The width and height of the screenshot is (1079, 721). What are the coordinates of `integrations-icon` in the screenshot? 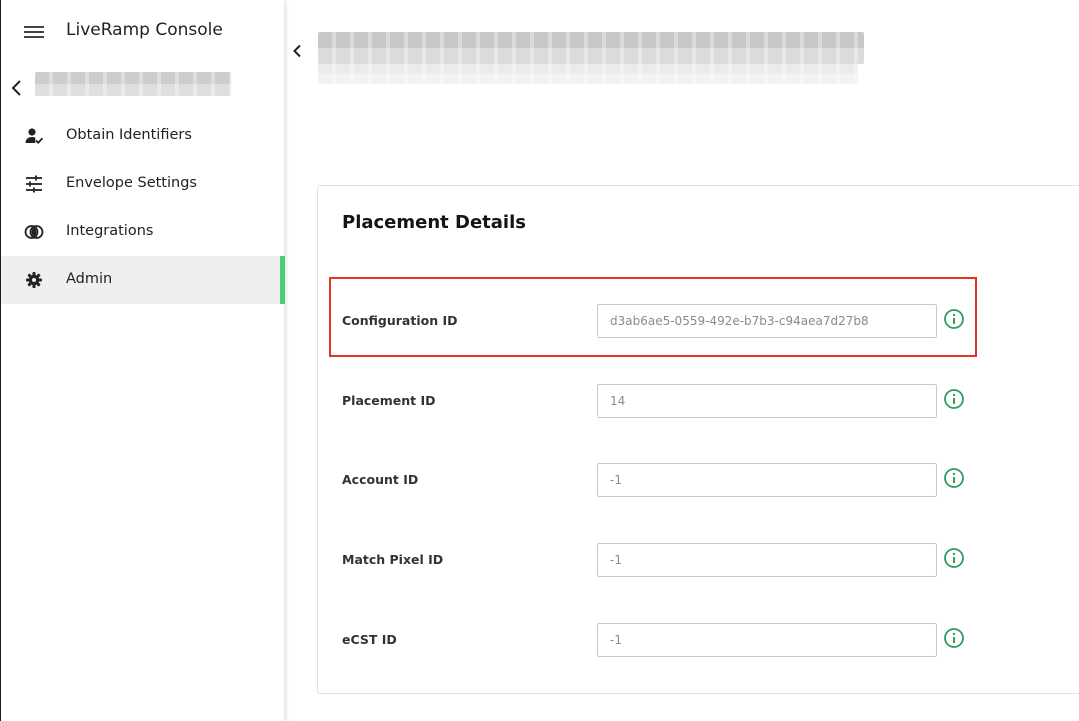 It's located at (34, 232).